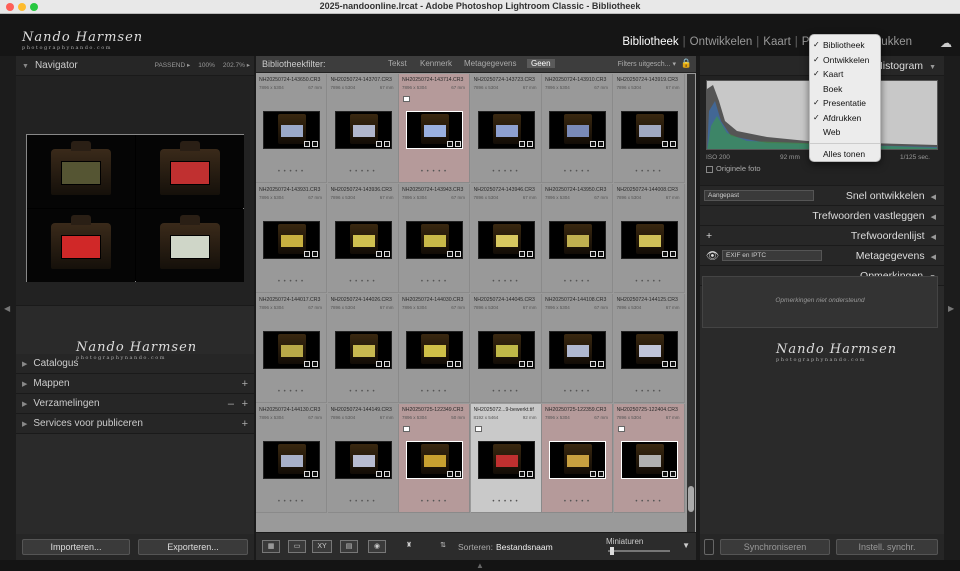  Describe the element at coordinates (524, 547) in the screenshot. I see `sort-dropdown: Bestandsnaam` at that location.